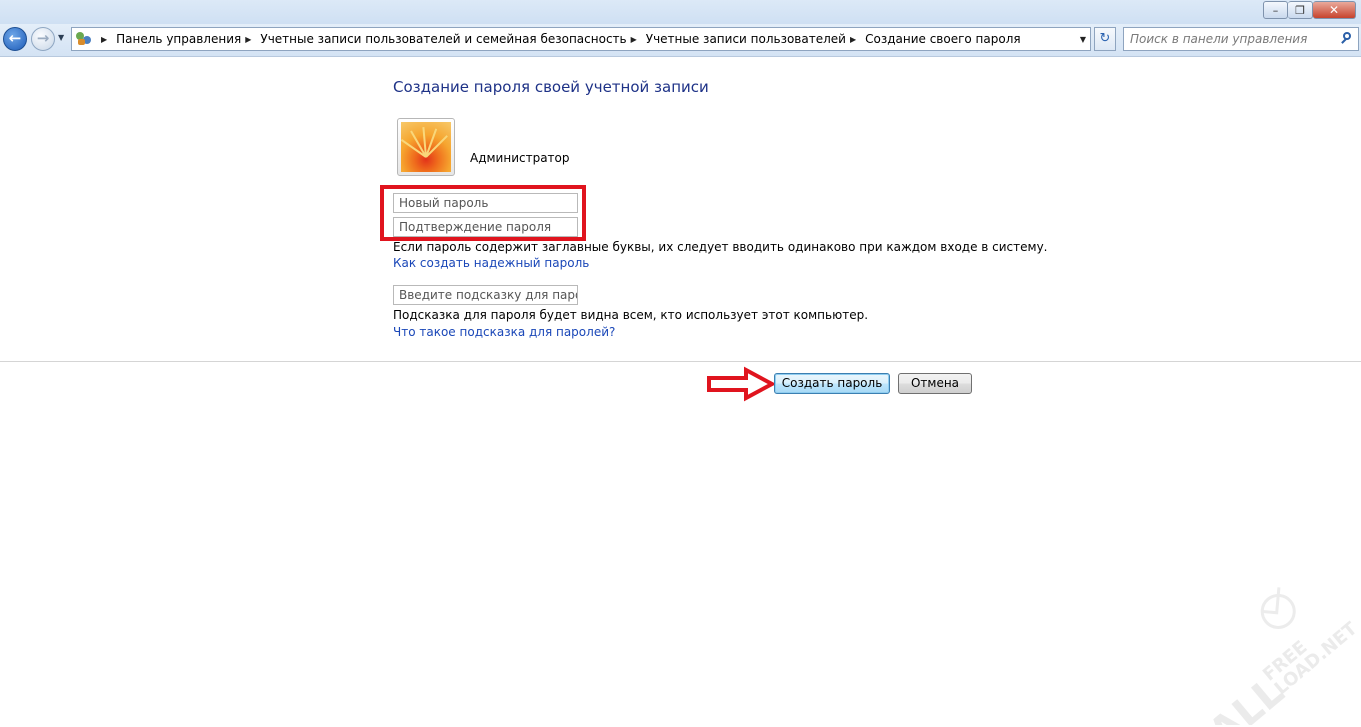 The height and width of the screenshot is (727, 1361). I want to click on red-arrow-icon, so click(741, 384).